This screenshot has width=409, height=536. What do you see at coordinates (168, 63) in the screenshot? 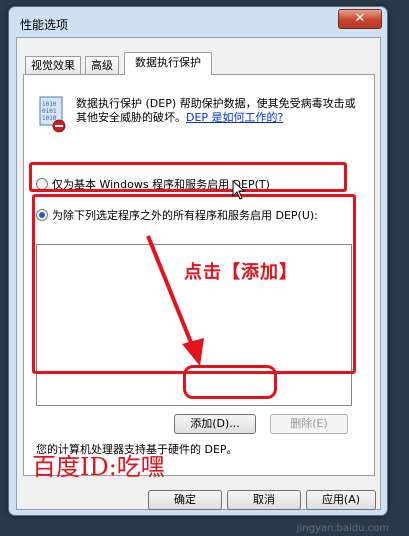
I see `tab-dep: 数据执行保护` at bounding box center [168, 63].